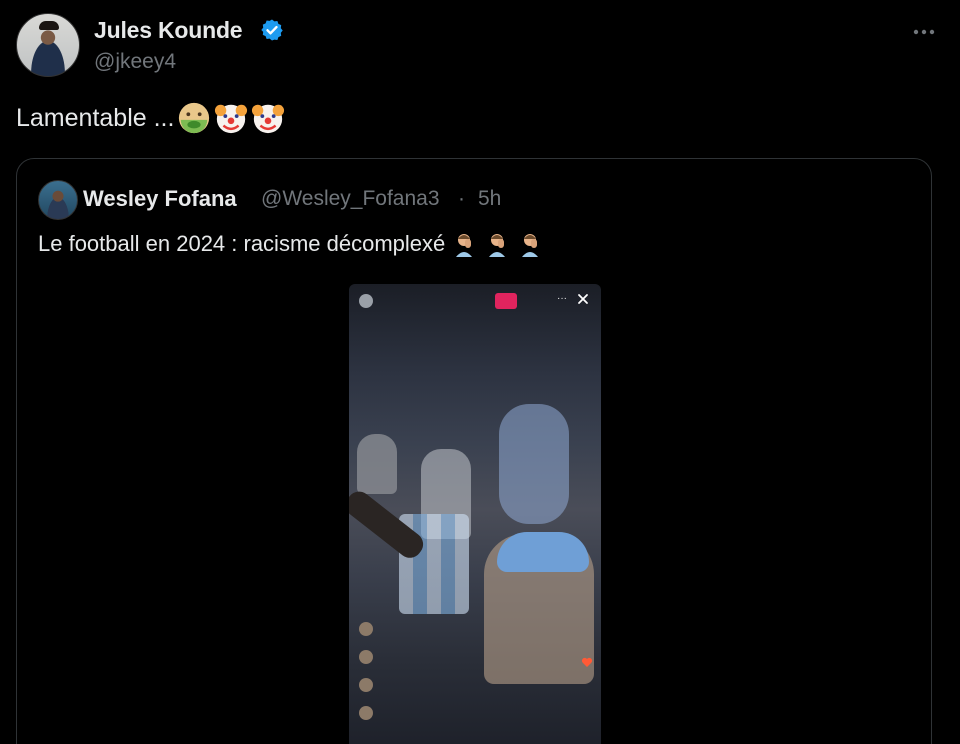 Image resolution: width=960 pixels, height=744 pixels. Describe the element at coordinates (366, 301) in the screenshot. I see `streamer-avatar` at that location.